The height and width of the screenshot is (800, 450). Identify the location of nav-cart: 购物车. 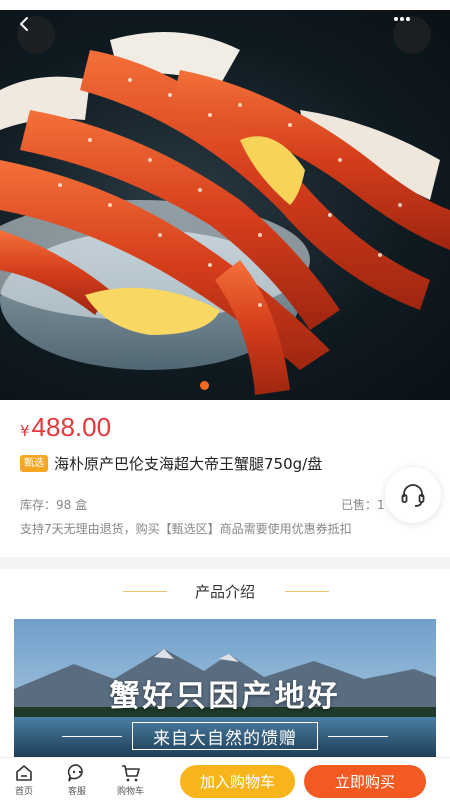
(130, 780).